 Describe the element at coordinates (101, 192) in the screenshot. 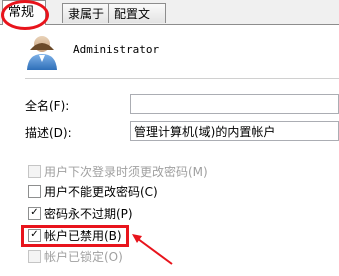

I see `option-label: 用户不能更改密码(C)` at that location.